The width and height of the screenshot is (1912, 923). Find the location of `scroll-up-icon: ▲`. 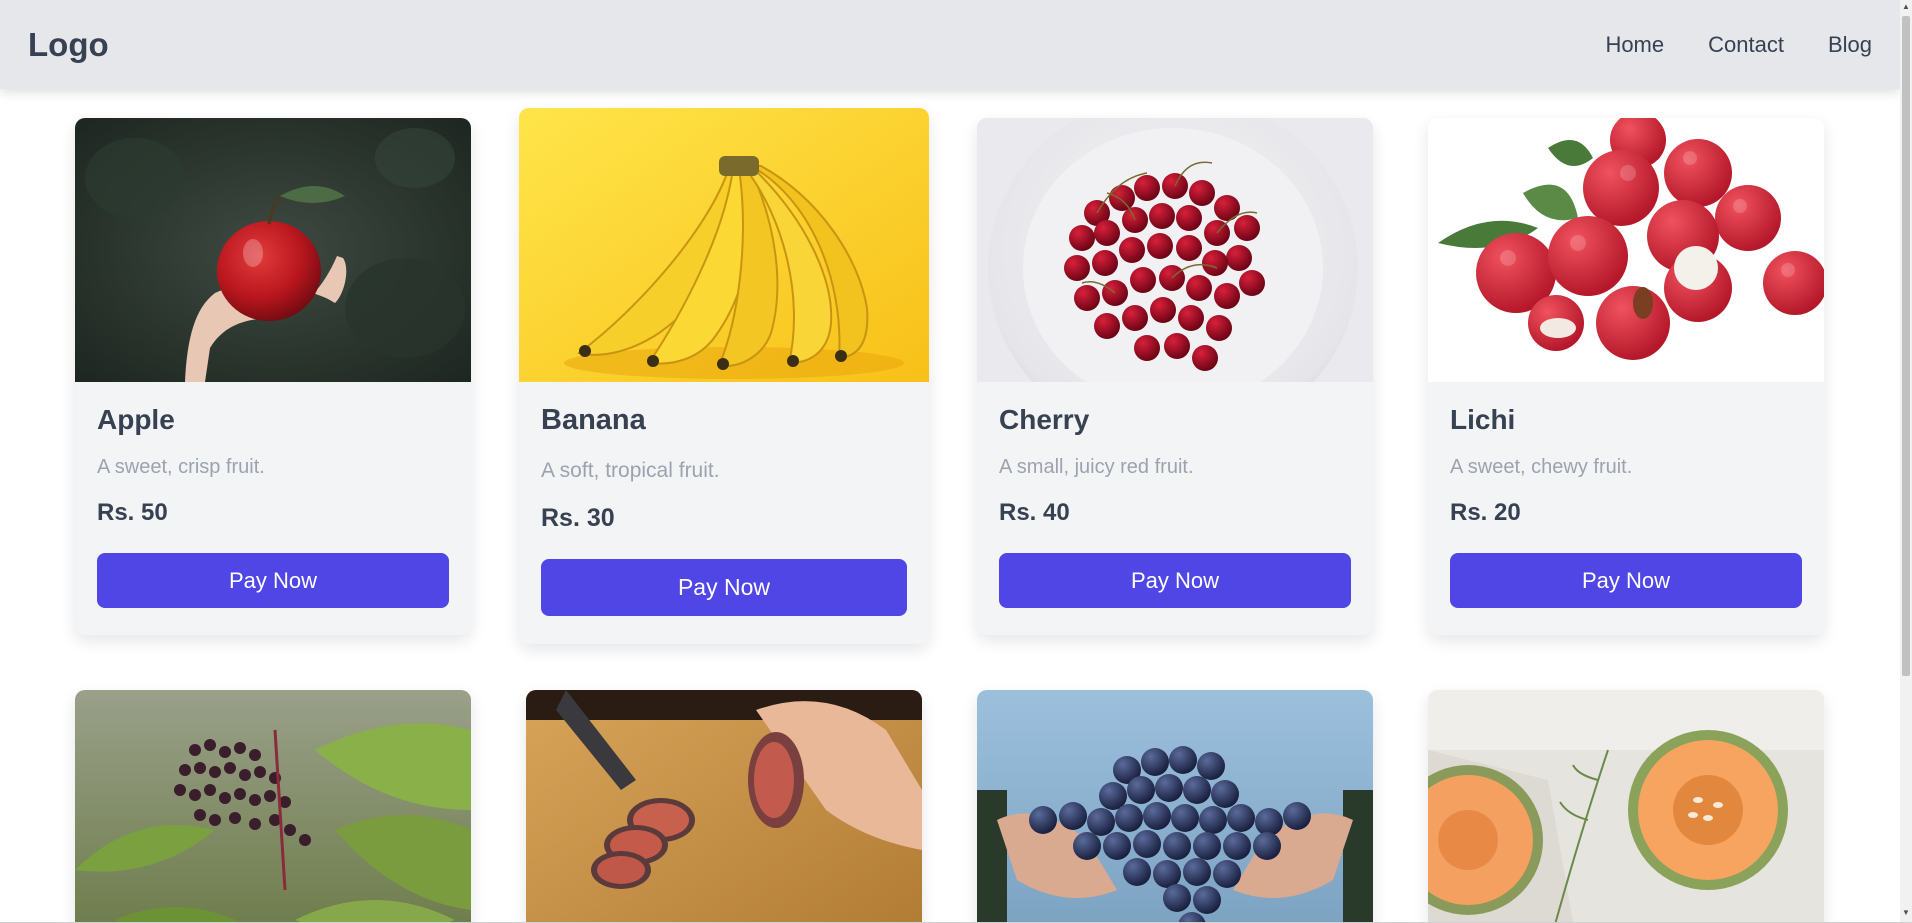

scroll-up-icon: ▲ is located at coordinates (1906, 7).